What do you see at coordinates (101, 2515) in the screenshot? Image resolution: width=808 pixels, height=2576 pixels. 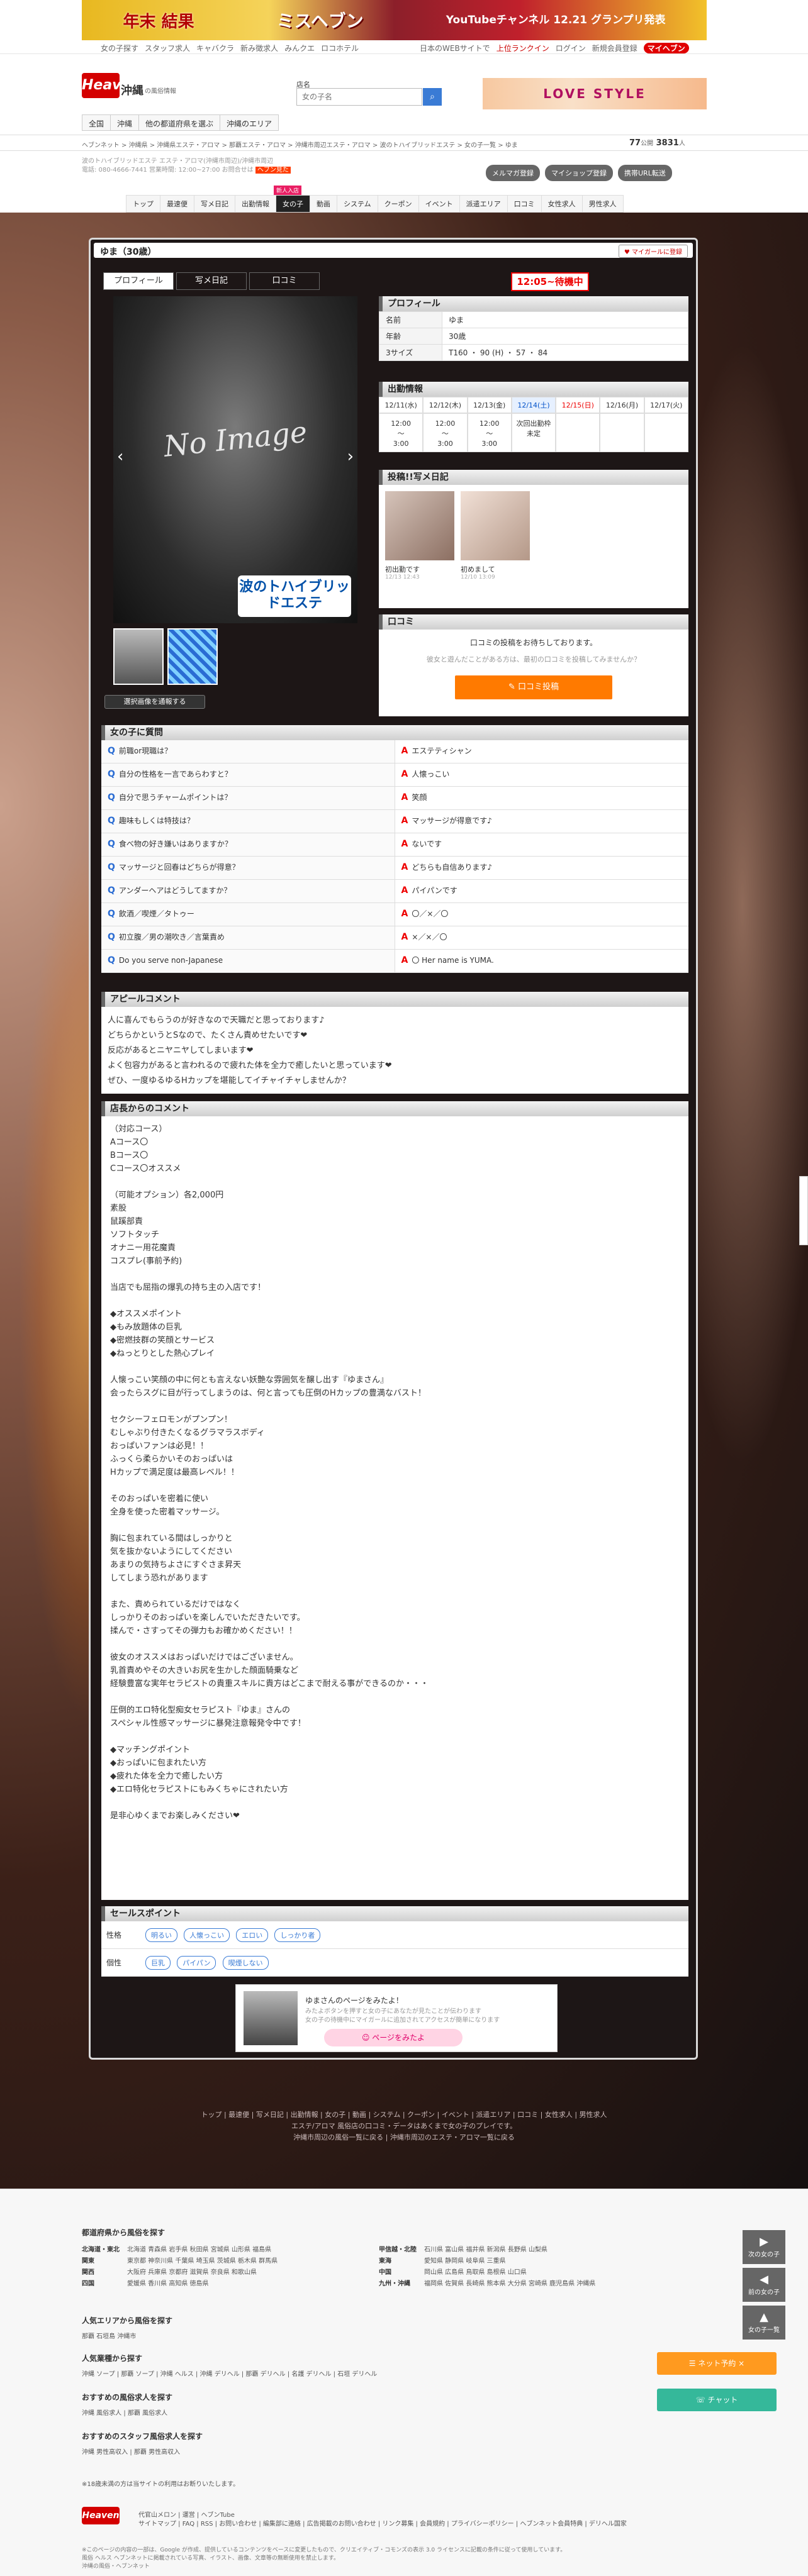 I see `footer-logo: Heaven` at bounding box center [101, 2515].